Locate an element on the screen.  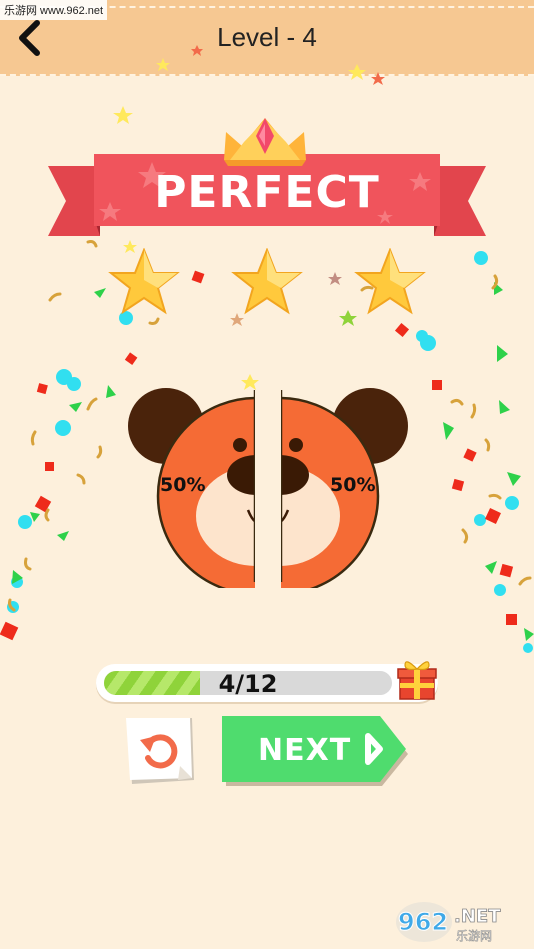
svg-text: .NET is located at coordinates (477, 916).